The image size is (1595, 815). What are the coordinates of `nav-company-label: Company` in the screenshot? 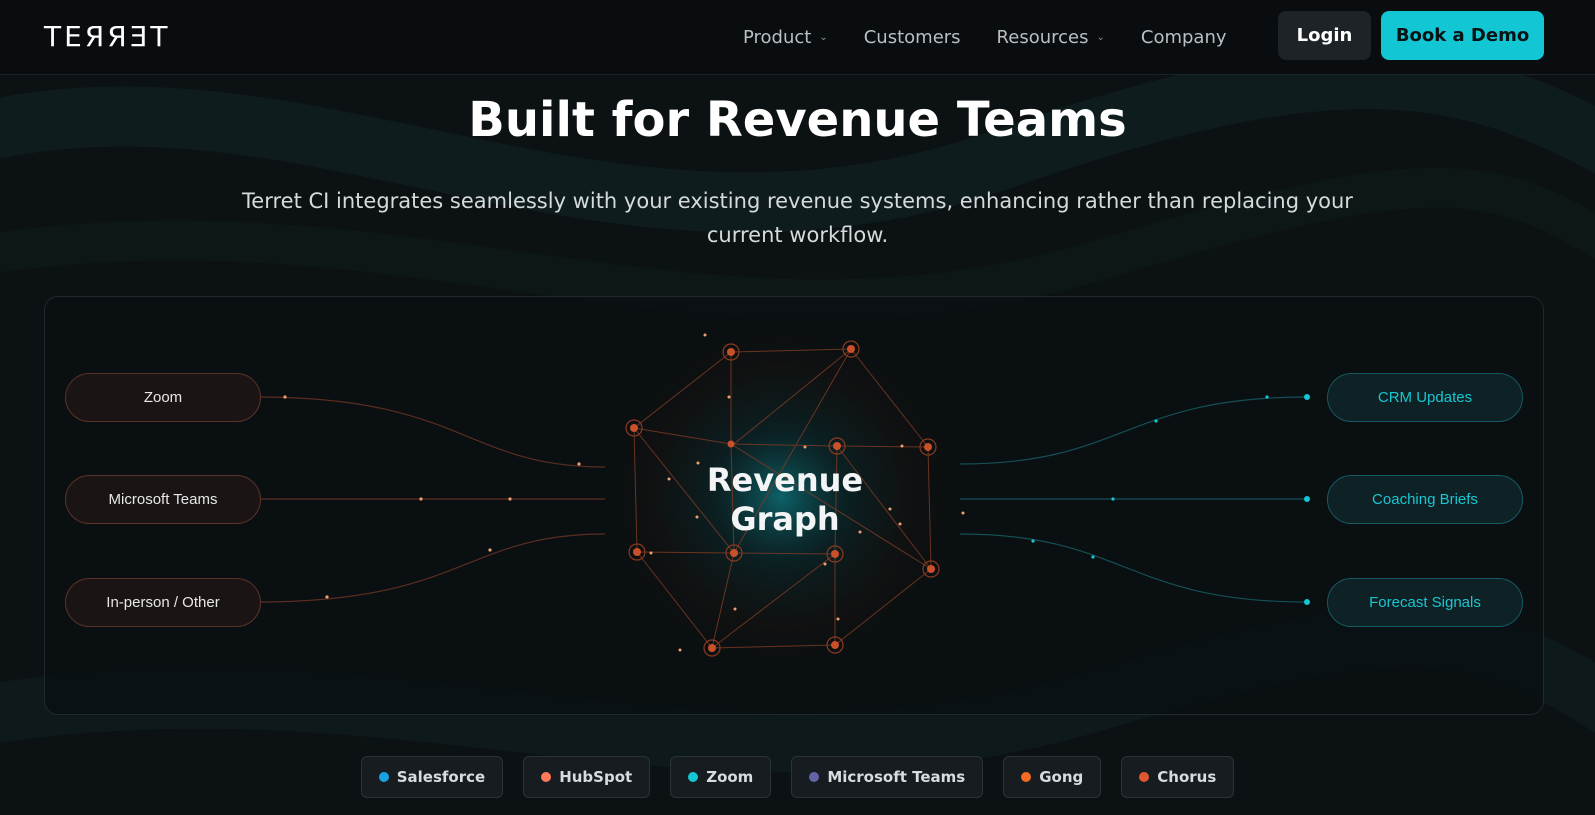 It's located at (1183, 37).